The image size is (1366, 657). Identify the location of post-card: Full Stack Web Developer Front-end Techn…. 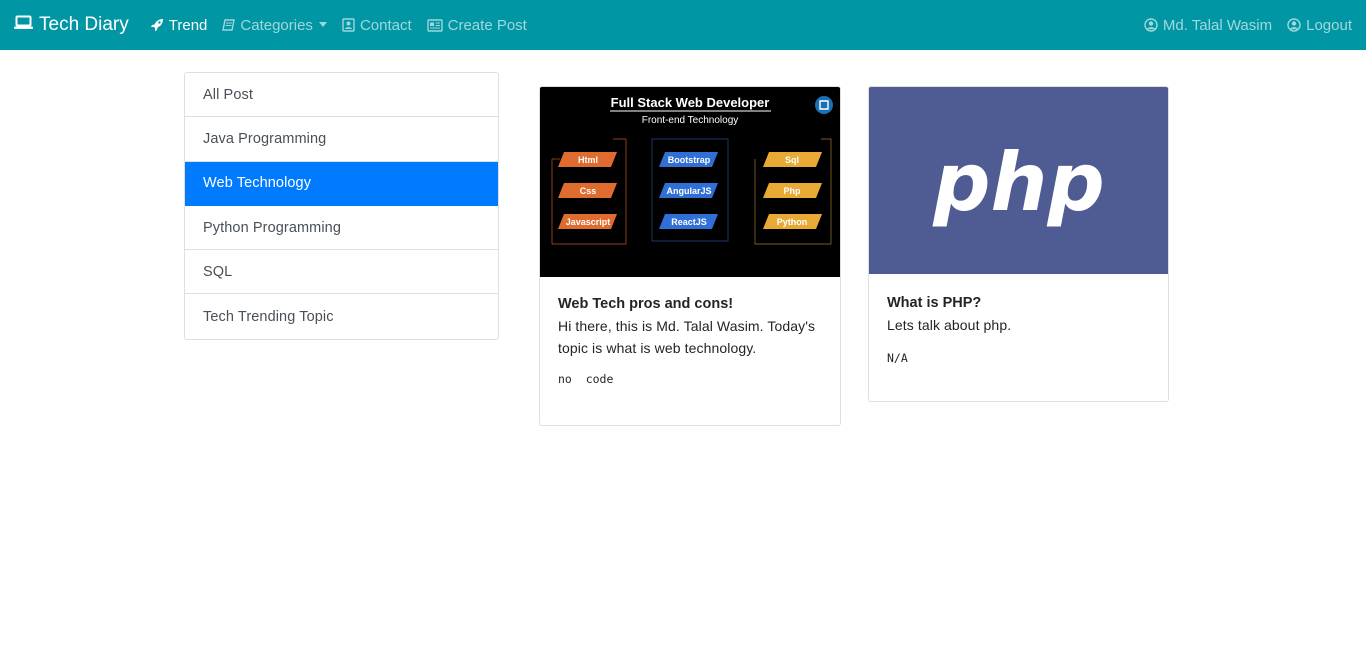
(690, 256).